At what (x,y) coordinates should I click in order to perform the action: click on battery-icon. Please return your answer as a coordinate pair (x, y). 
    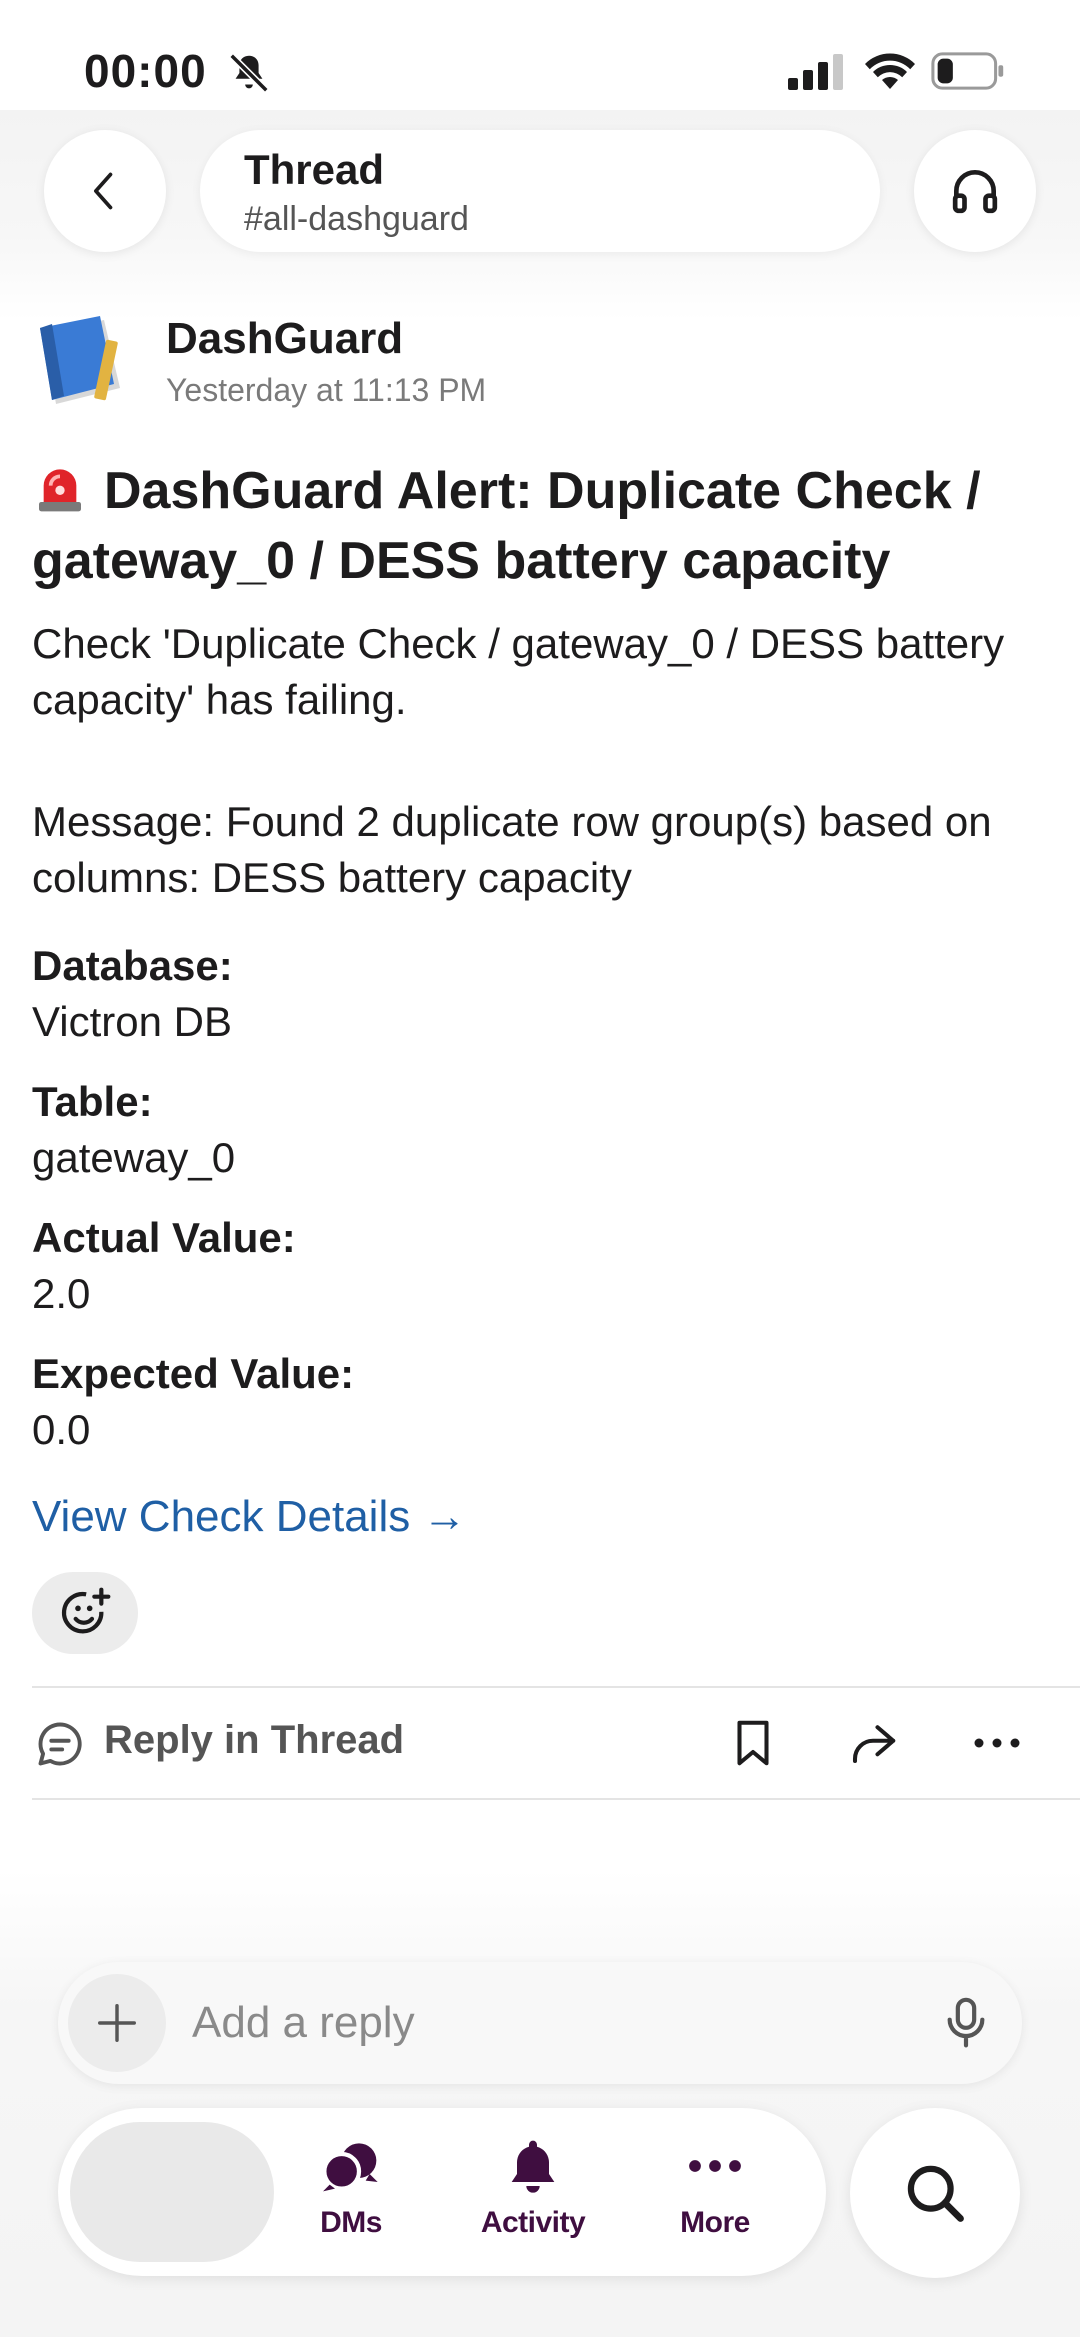
    Looking at the image, I should click on (967, 71).